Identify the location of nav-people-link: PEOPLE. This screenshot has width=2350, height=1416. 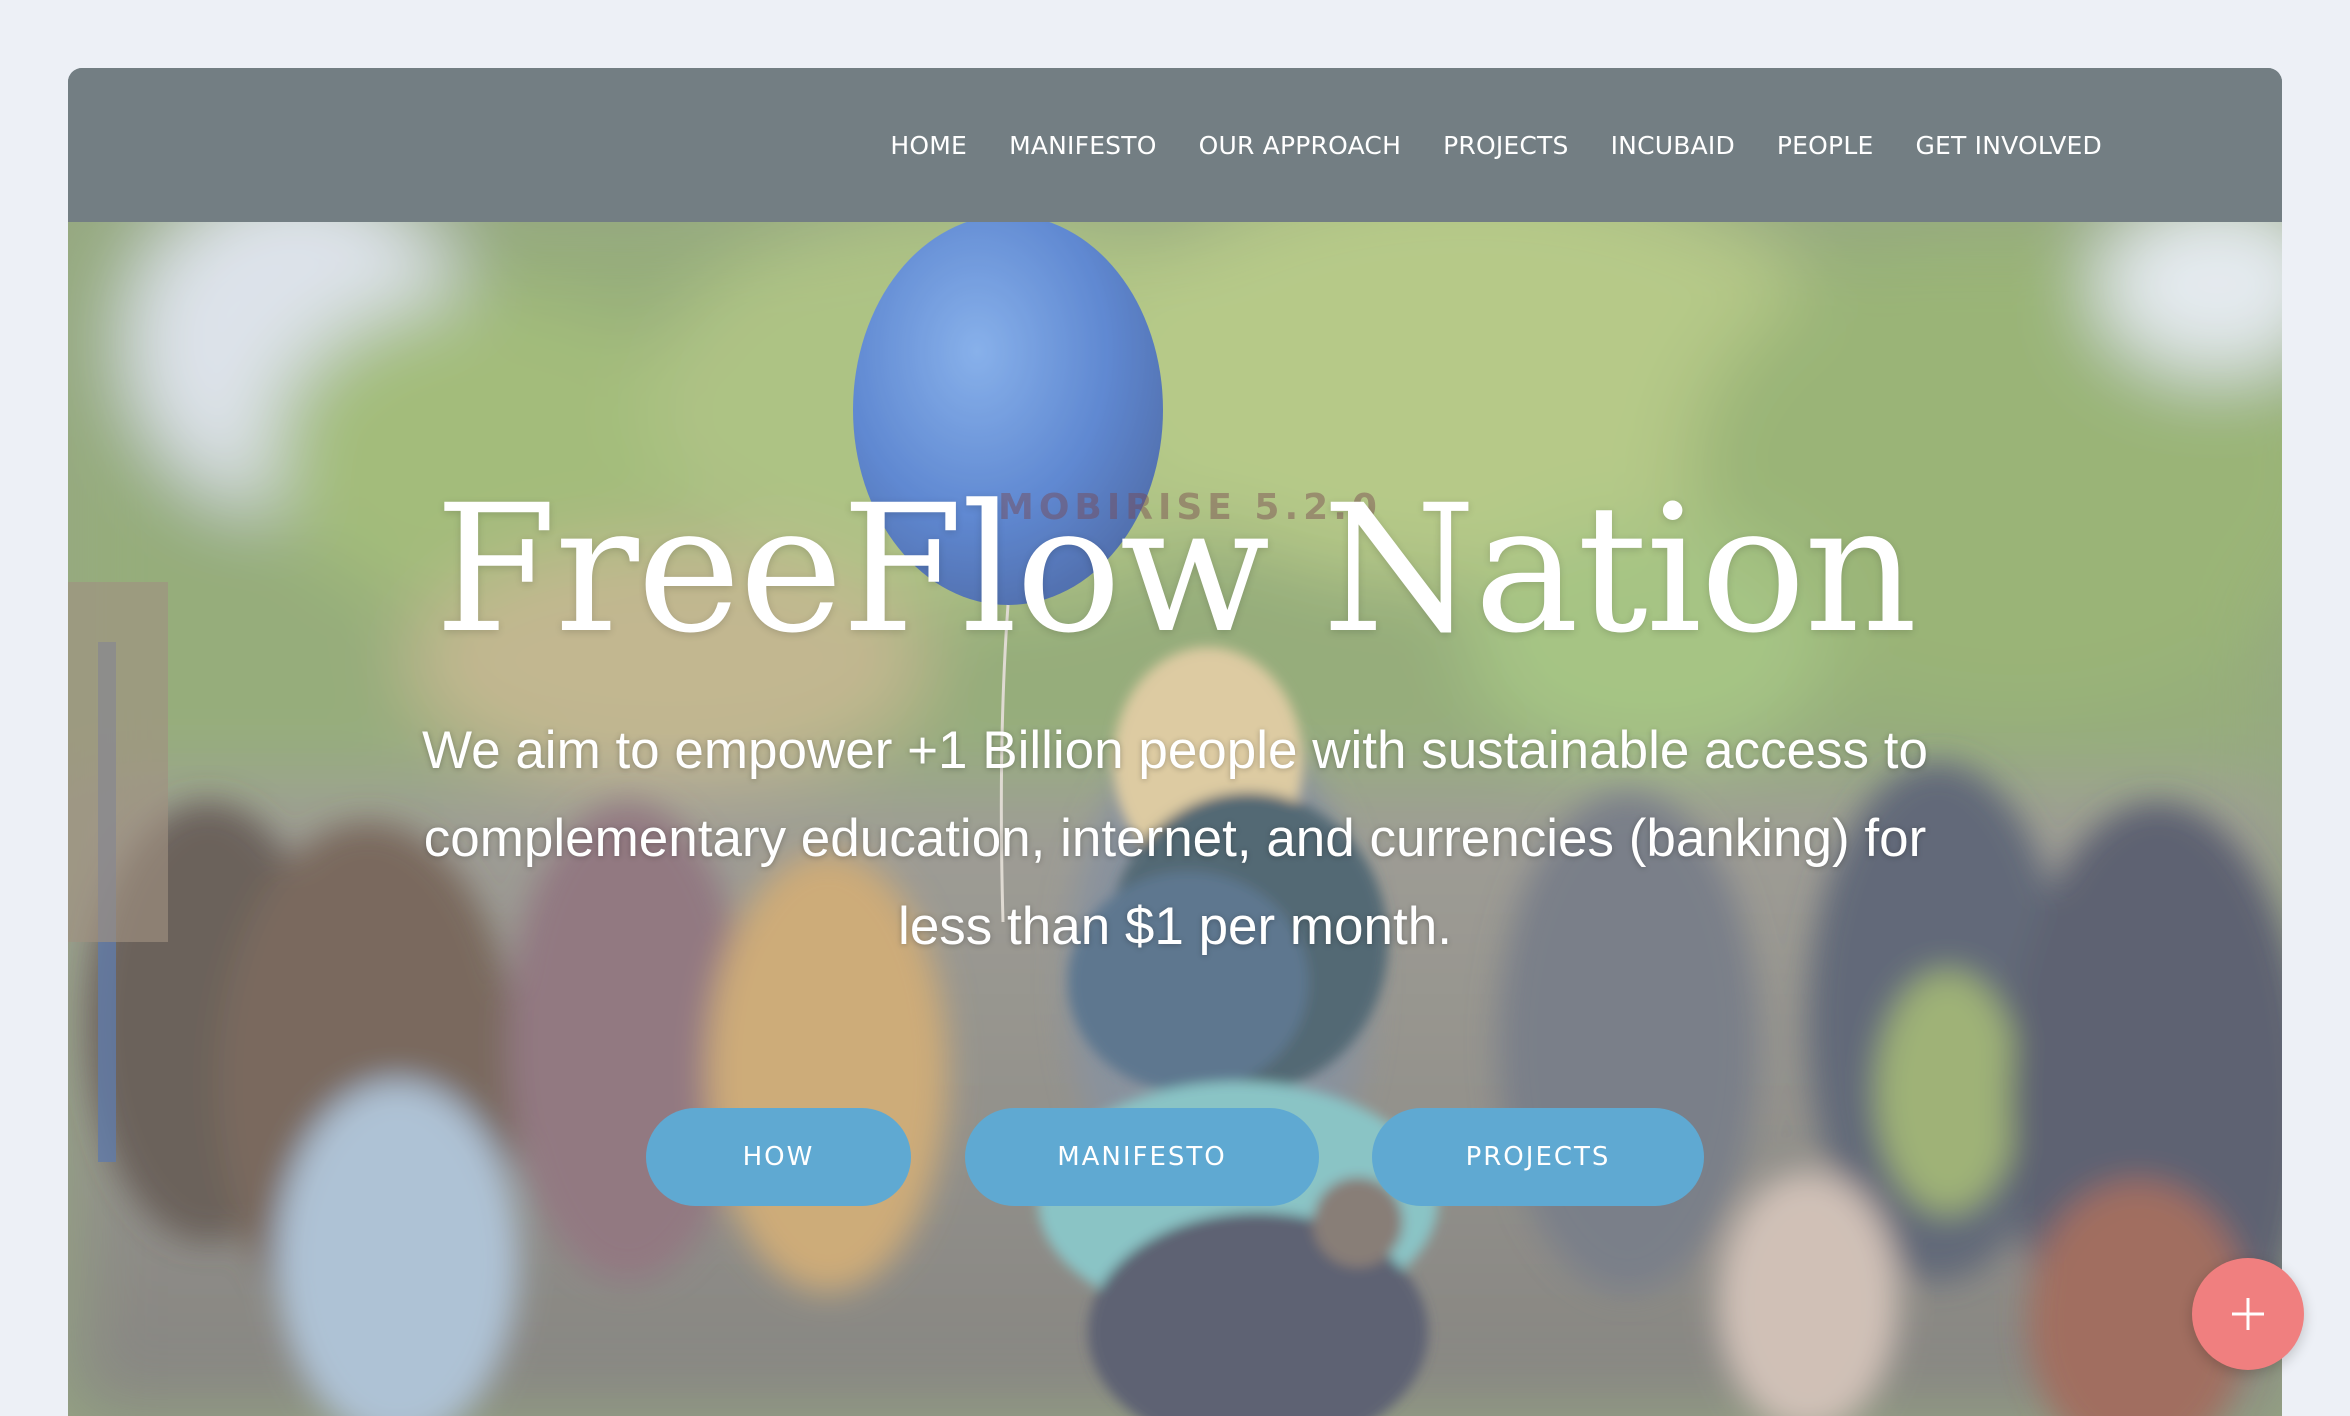
(1825, 145).